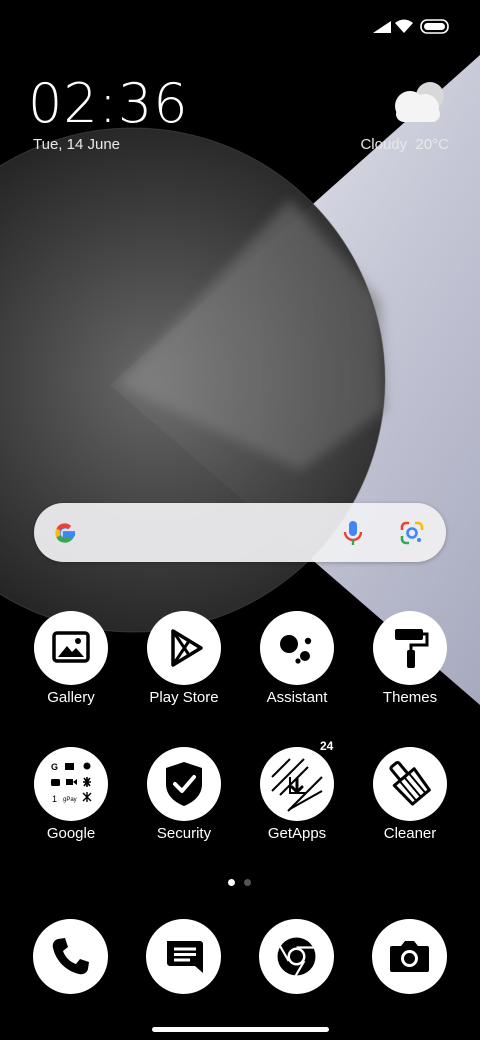 This screenshot has height=1040, width=480. I want to click on date-label: Tue, 14 June, so click(76, 144).